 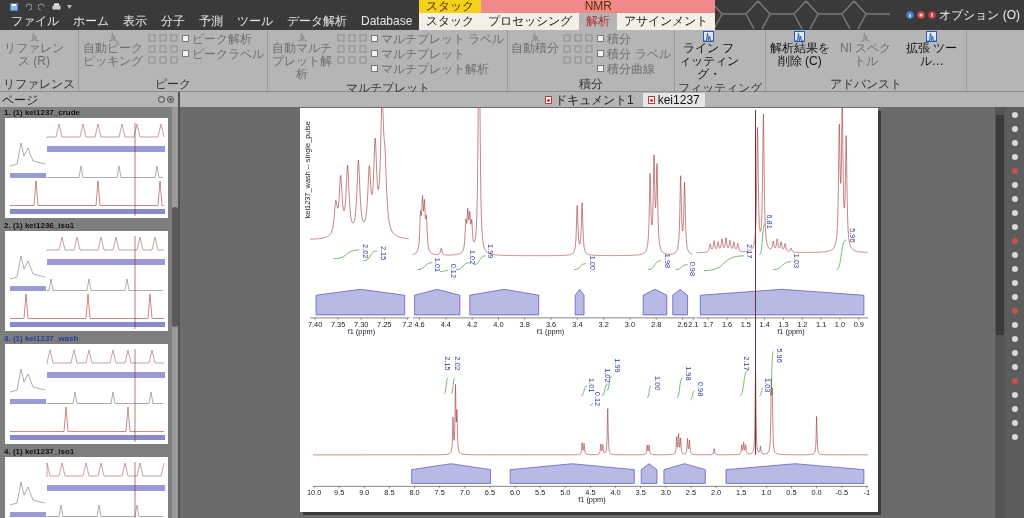 What do you see at coordinates (423, 53) in the screenshot?
I see `checkbox-label: マルチプレット` at bounding box center [423, 53].